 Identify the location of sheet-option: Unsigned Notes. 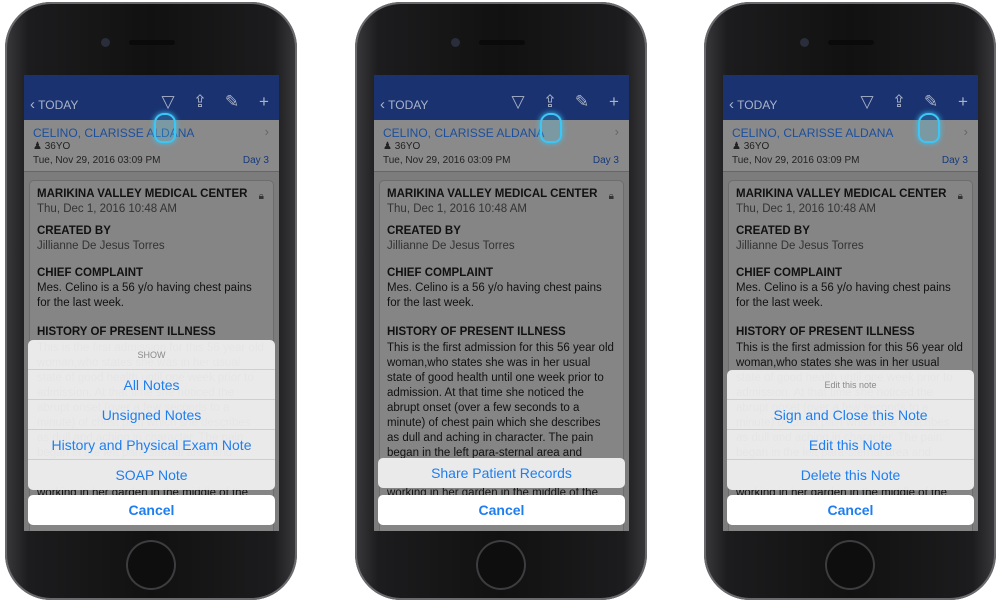
(151, 415).